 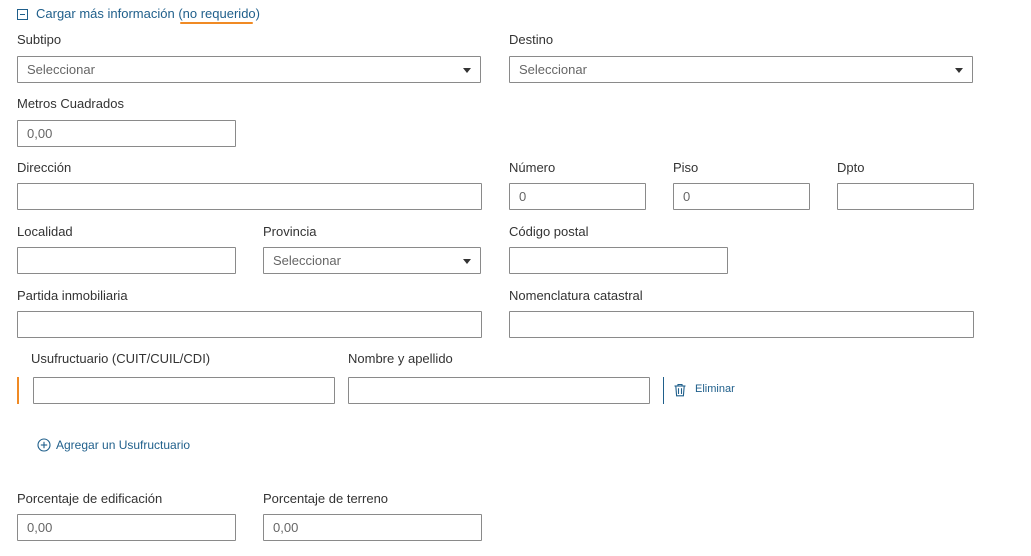 I want to click on numero-value: 0, so click(x=523, y=196).